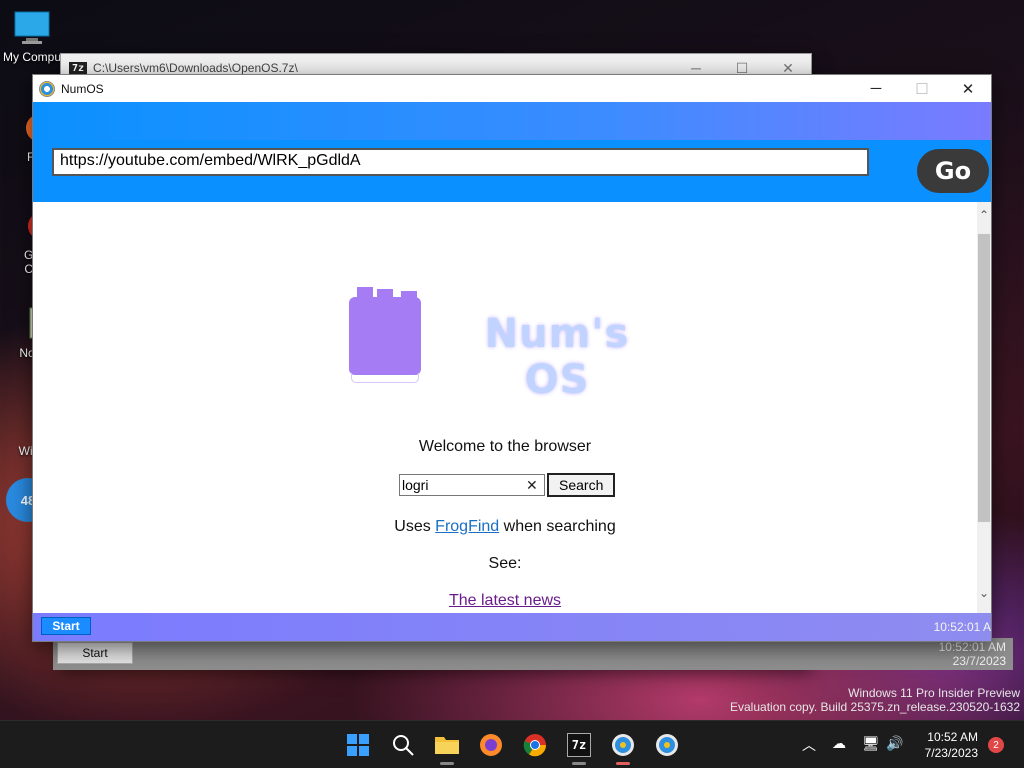 Image resolution: width=1024 pixels, height=768 pixels. I want to click on maximize-button: ☐, so click(922, 88).